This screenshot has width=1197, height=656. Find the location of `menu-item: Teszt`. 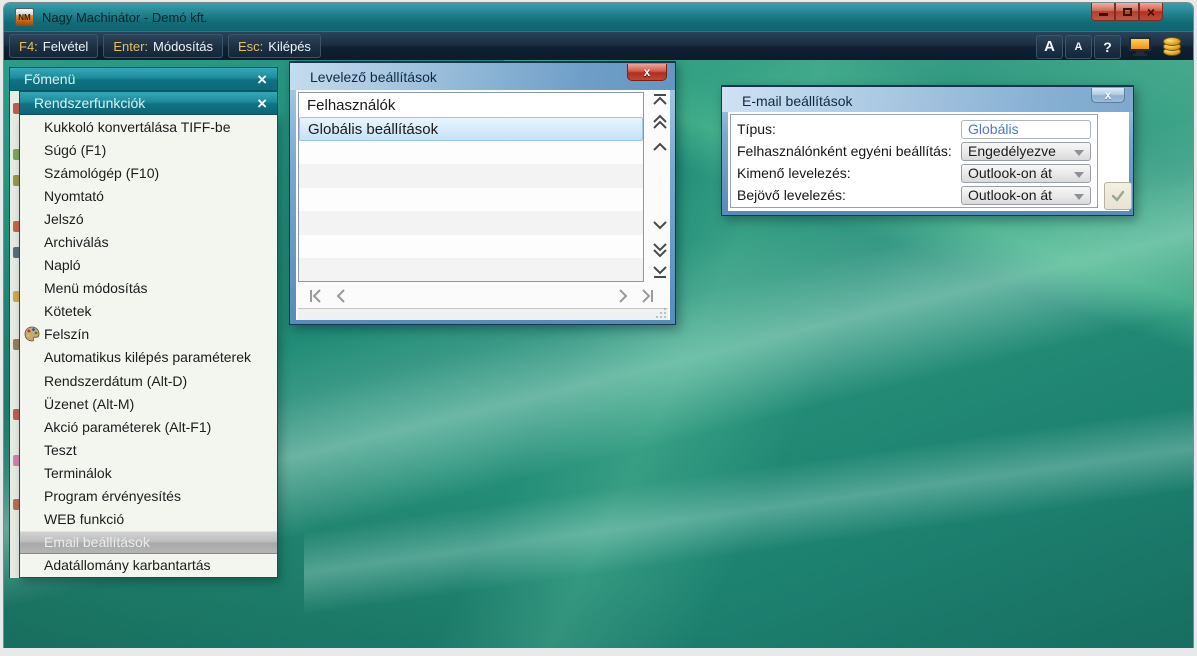

menu-item: Teszt is located at coordinates (148, 449).